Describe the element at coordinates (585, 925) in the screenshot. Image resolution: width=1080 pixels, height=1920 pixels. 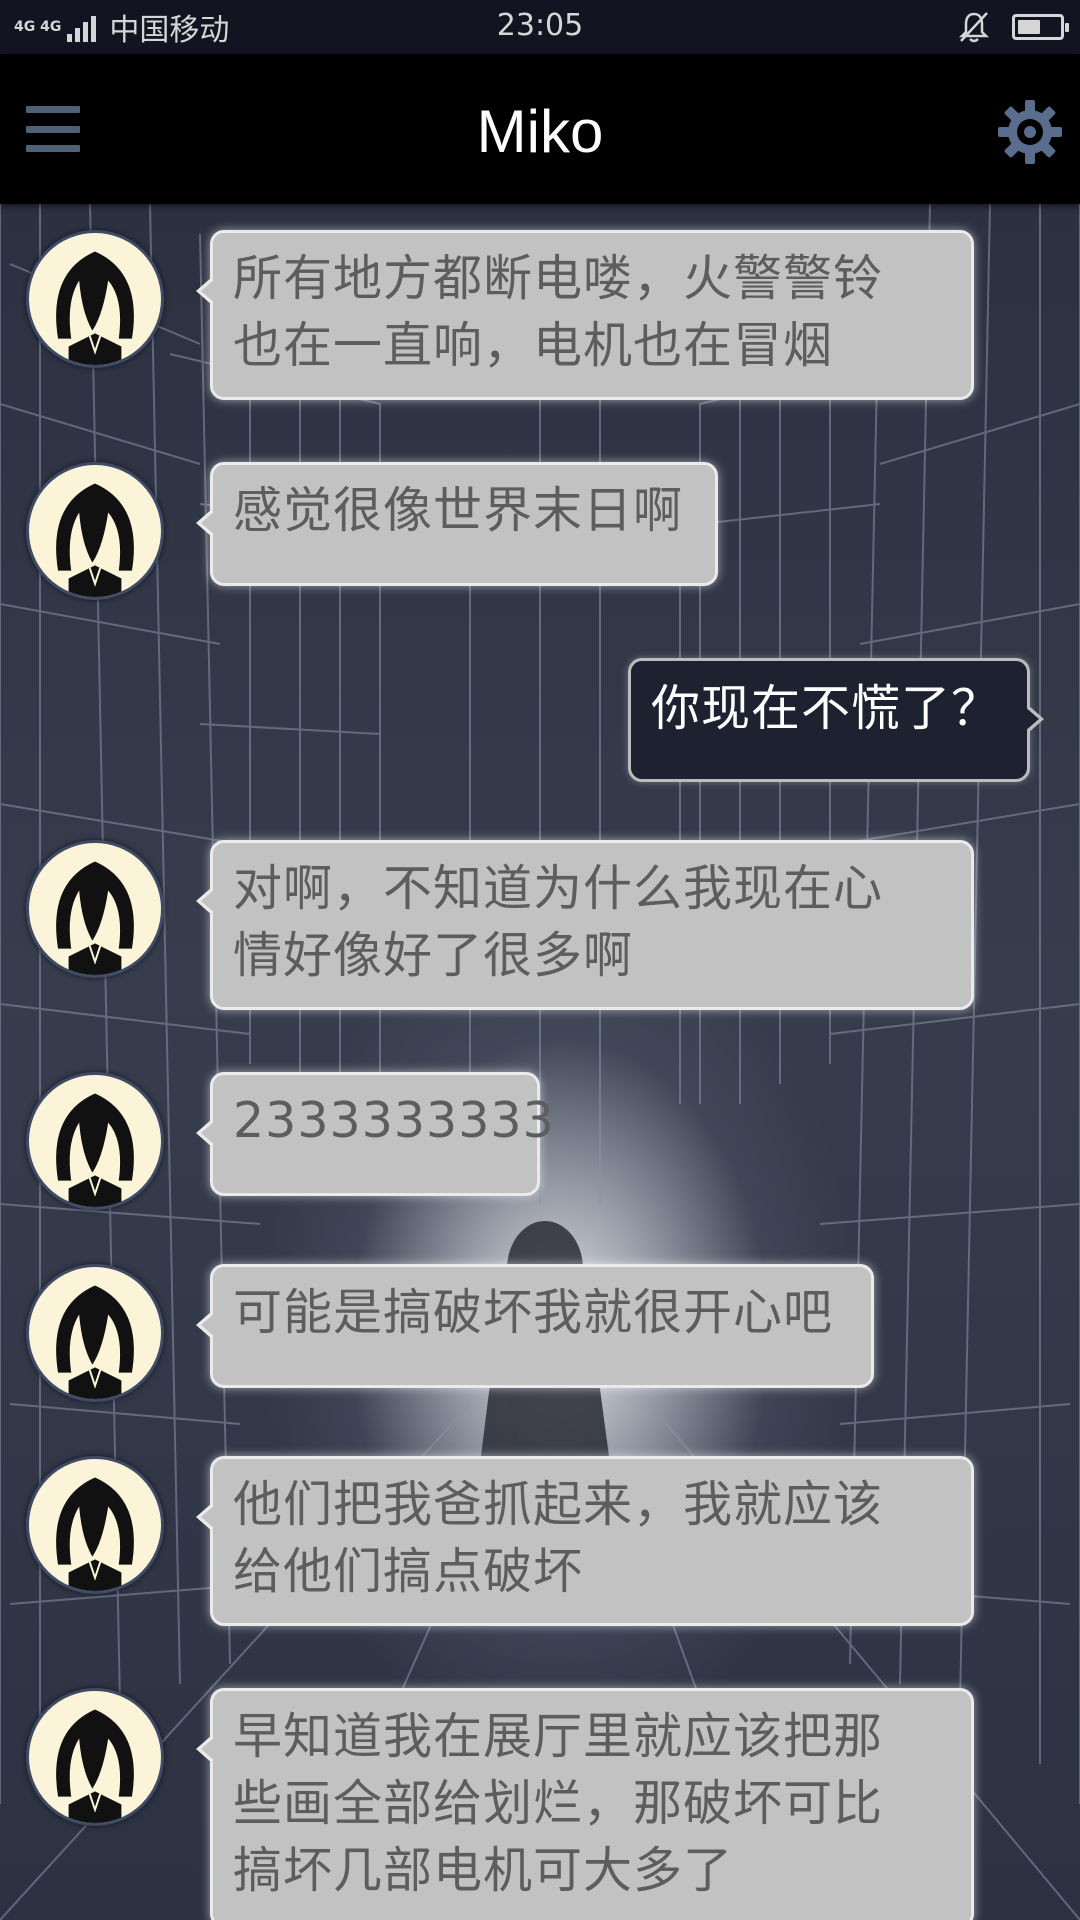
I see `message-bubble: 对啊，不知道为什么我现在心 情好像好了很多啊` at that location.